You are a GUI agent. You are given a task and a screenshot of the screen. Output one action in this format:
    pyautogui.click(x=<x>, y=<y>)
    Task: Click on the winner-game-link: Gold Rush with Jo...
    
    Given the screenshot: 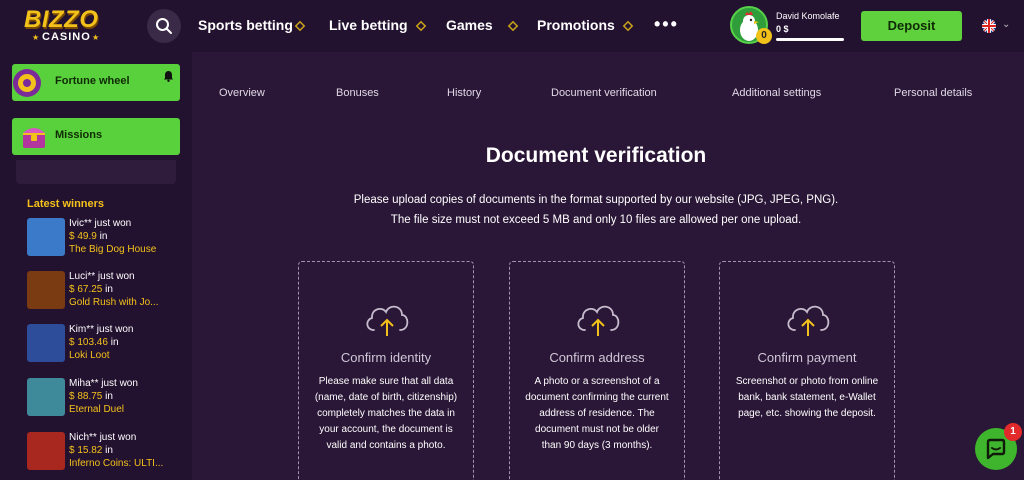 What is the action you would take?
    pyautogui.click(x=113, y=302)
    